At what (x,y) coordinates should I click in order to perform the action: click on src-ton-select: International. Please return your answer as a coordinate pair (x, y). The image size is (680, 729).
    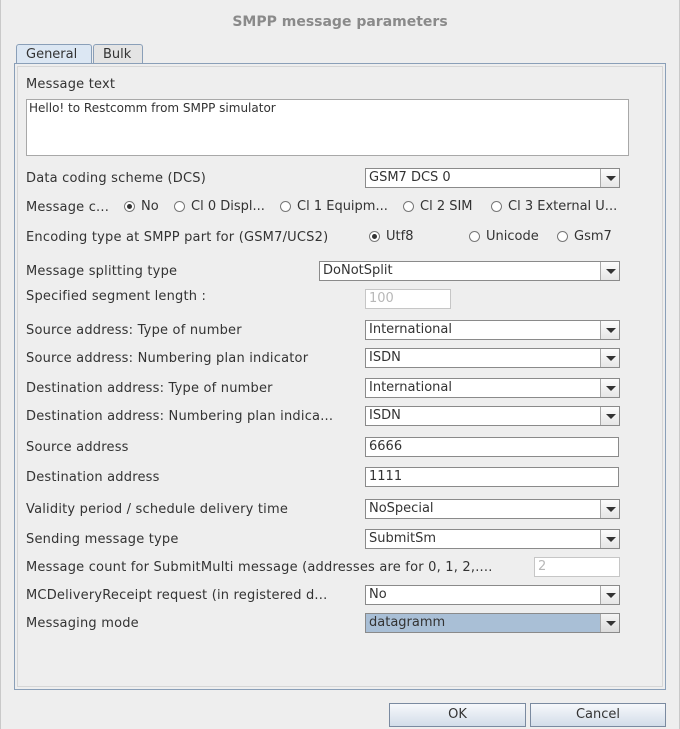
    Looking at the image, I should click on (492, 330).